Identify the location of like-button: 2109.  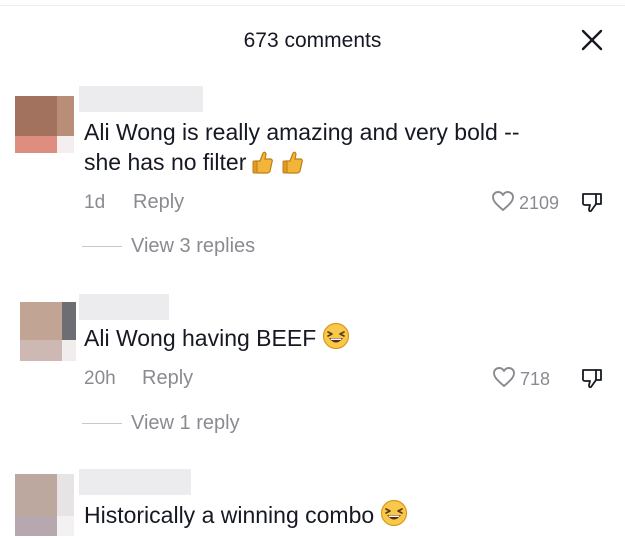
(525, 203).